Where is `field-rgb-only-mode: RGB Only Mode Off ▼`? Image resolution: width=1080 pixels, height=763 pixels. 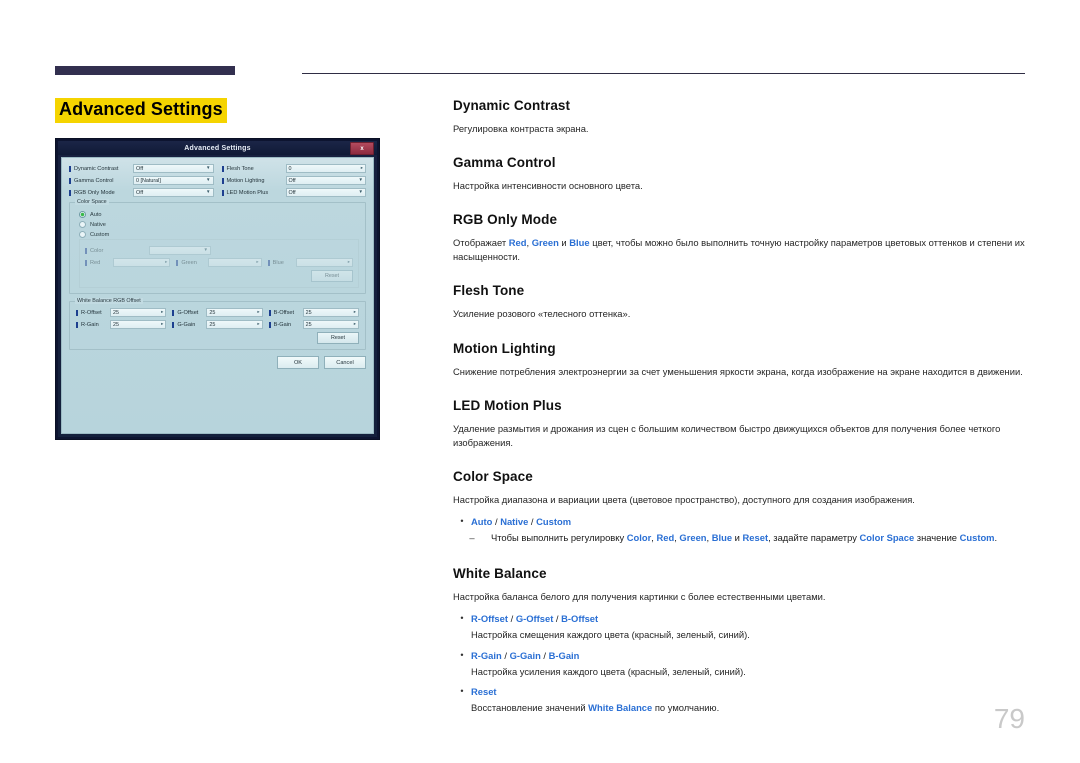
field-rgb-only-mode: RGB Only Mode Off ▼ is located at coordinates (141, 192).